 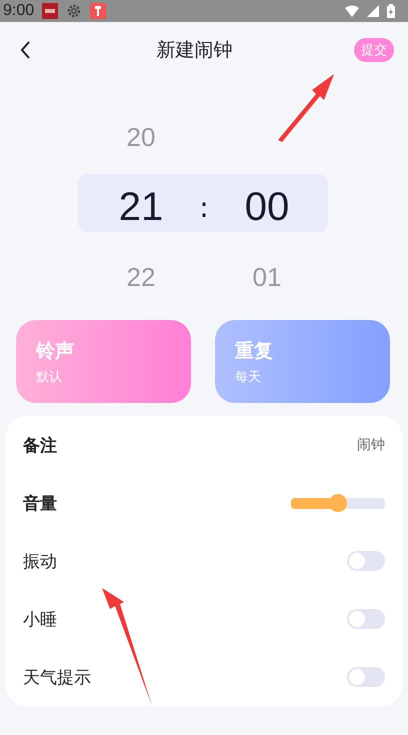 I want to click on card-title: 重复, so click(x=254, y=351).